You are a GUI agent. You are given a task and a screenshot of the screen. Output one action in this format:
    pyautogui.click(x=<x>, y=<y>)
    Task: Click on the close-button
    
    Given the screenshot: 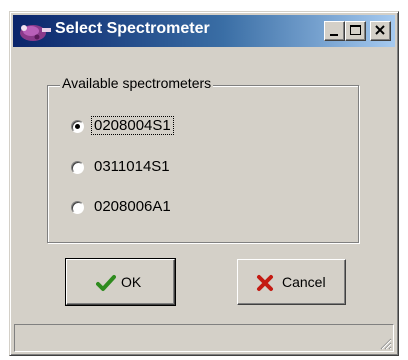 What is the action you would take?
    pyautogui.click(x=380, y=31)
    